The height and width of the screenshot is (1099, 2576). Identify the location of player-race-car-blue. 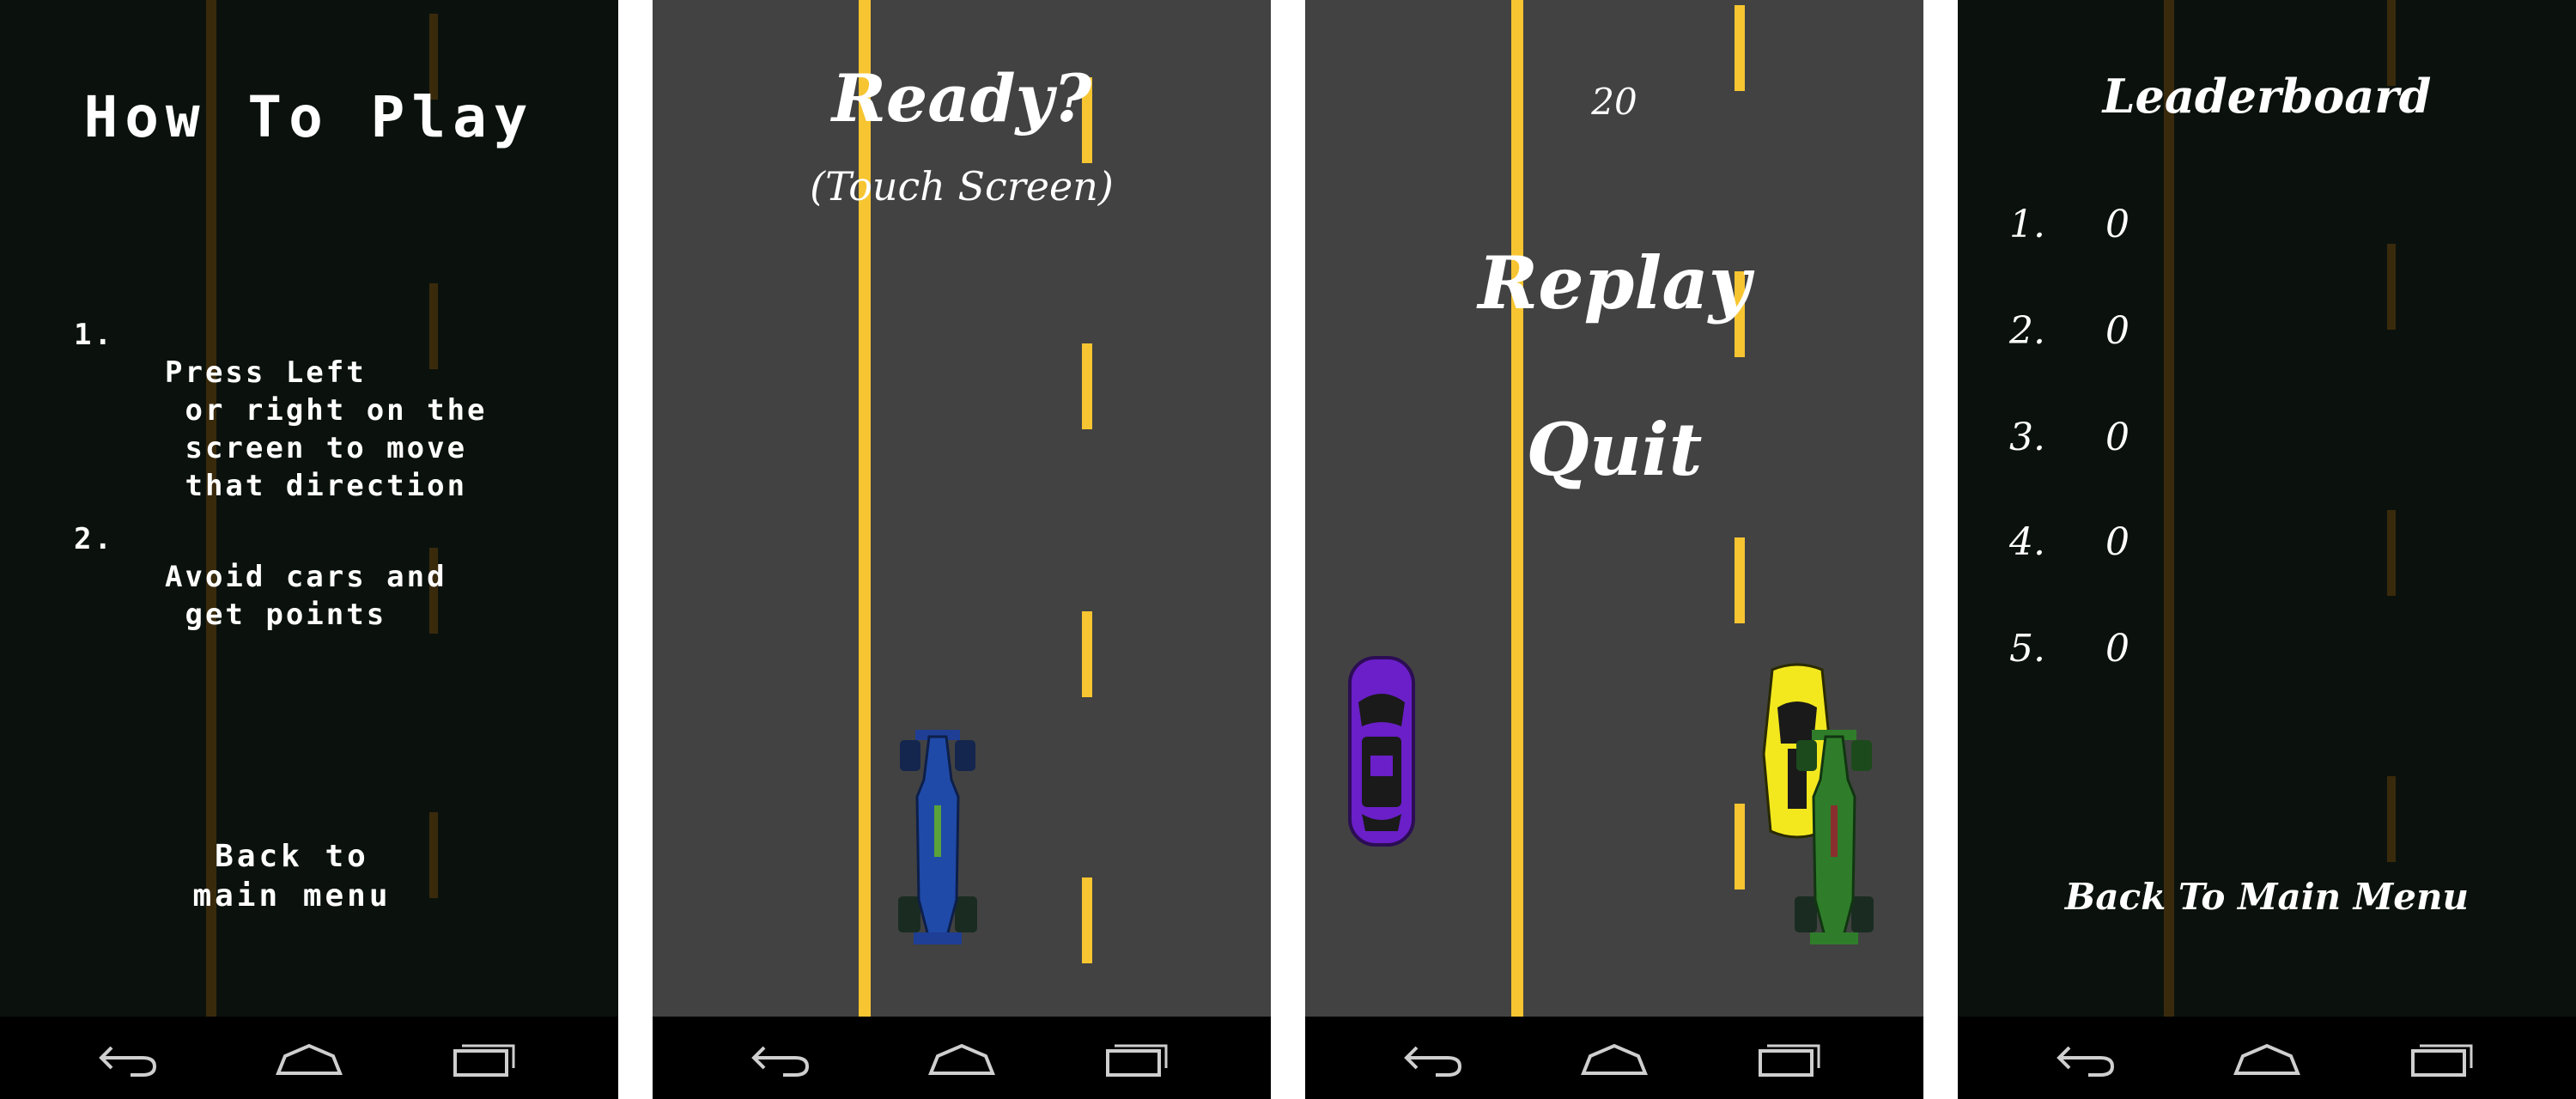
(937, 837).